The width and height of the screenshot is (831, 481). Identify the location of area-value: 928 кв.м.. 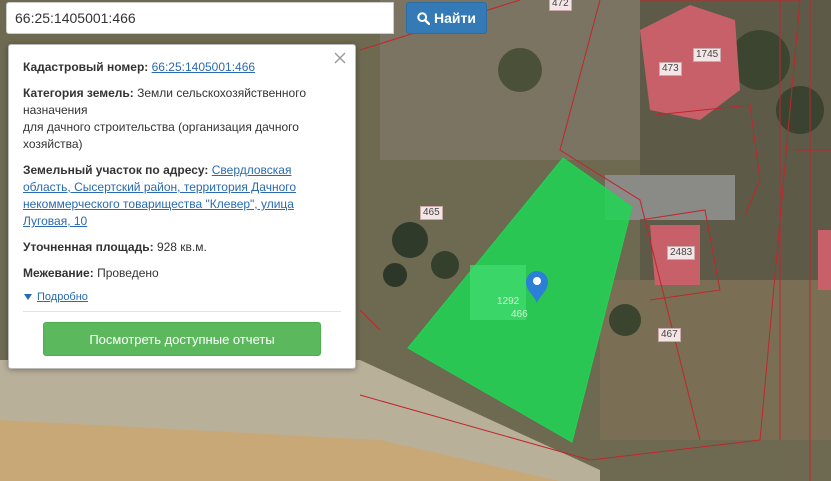
(181, 247).